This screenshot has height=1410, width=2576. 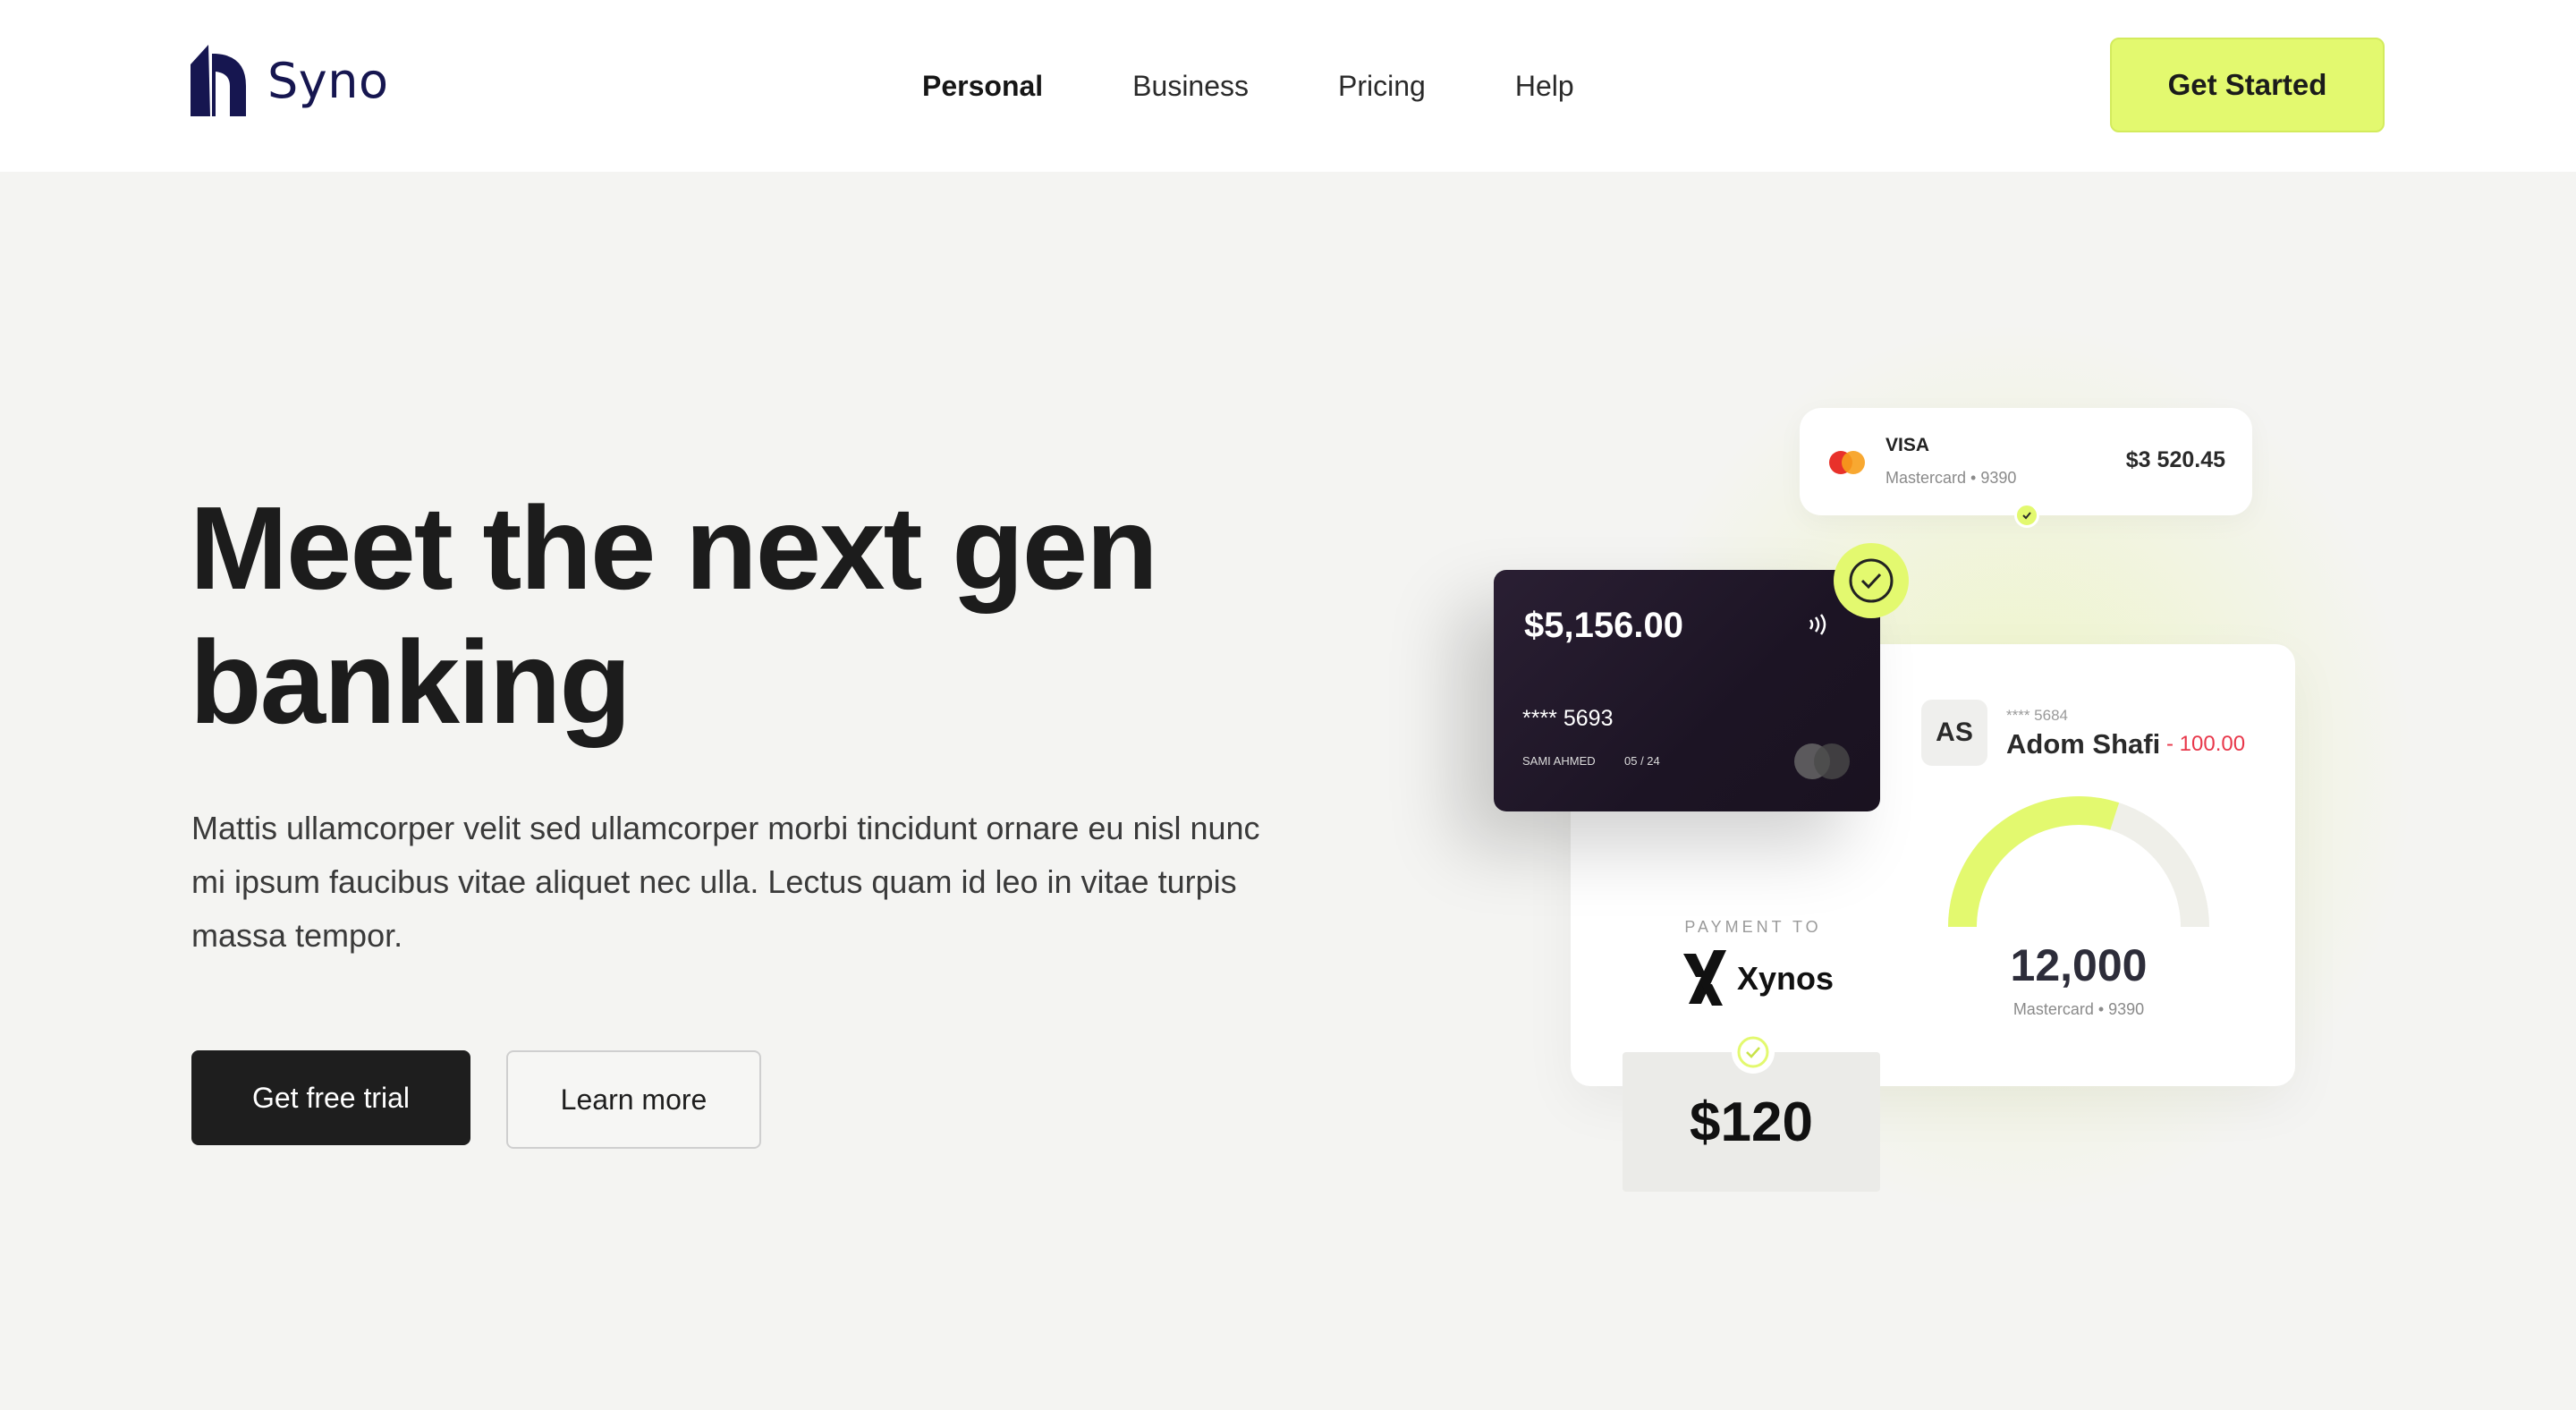 I want to click on get-started-button: Get Started, so click(x=2247, y=85).